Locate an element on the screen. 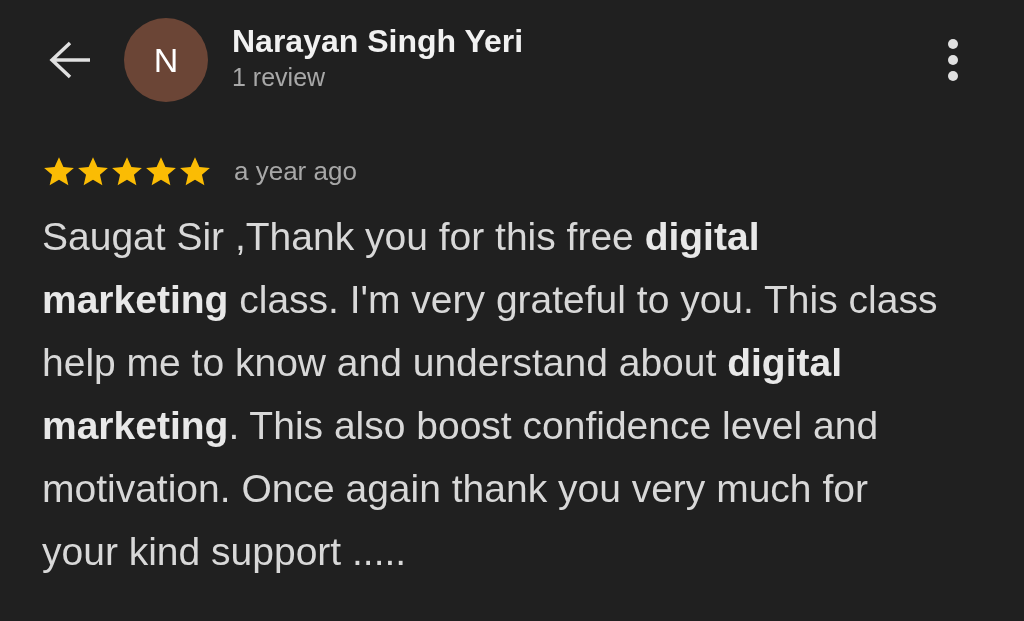  avatar: N is located at coordinates (166, 60).